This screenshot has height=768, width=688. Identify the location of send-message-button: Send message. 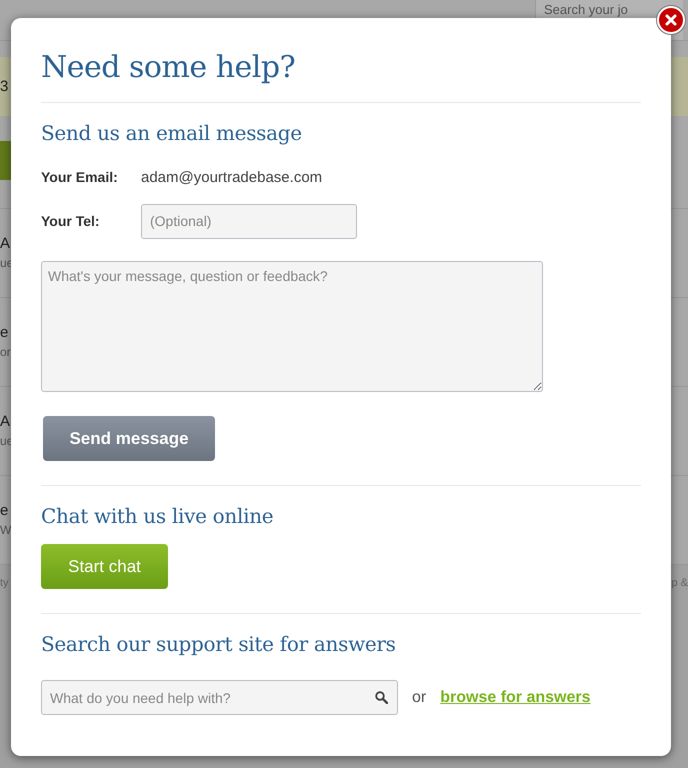
(129, 438).